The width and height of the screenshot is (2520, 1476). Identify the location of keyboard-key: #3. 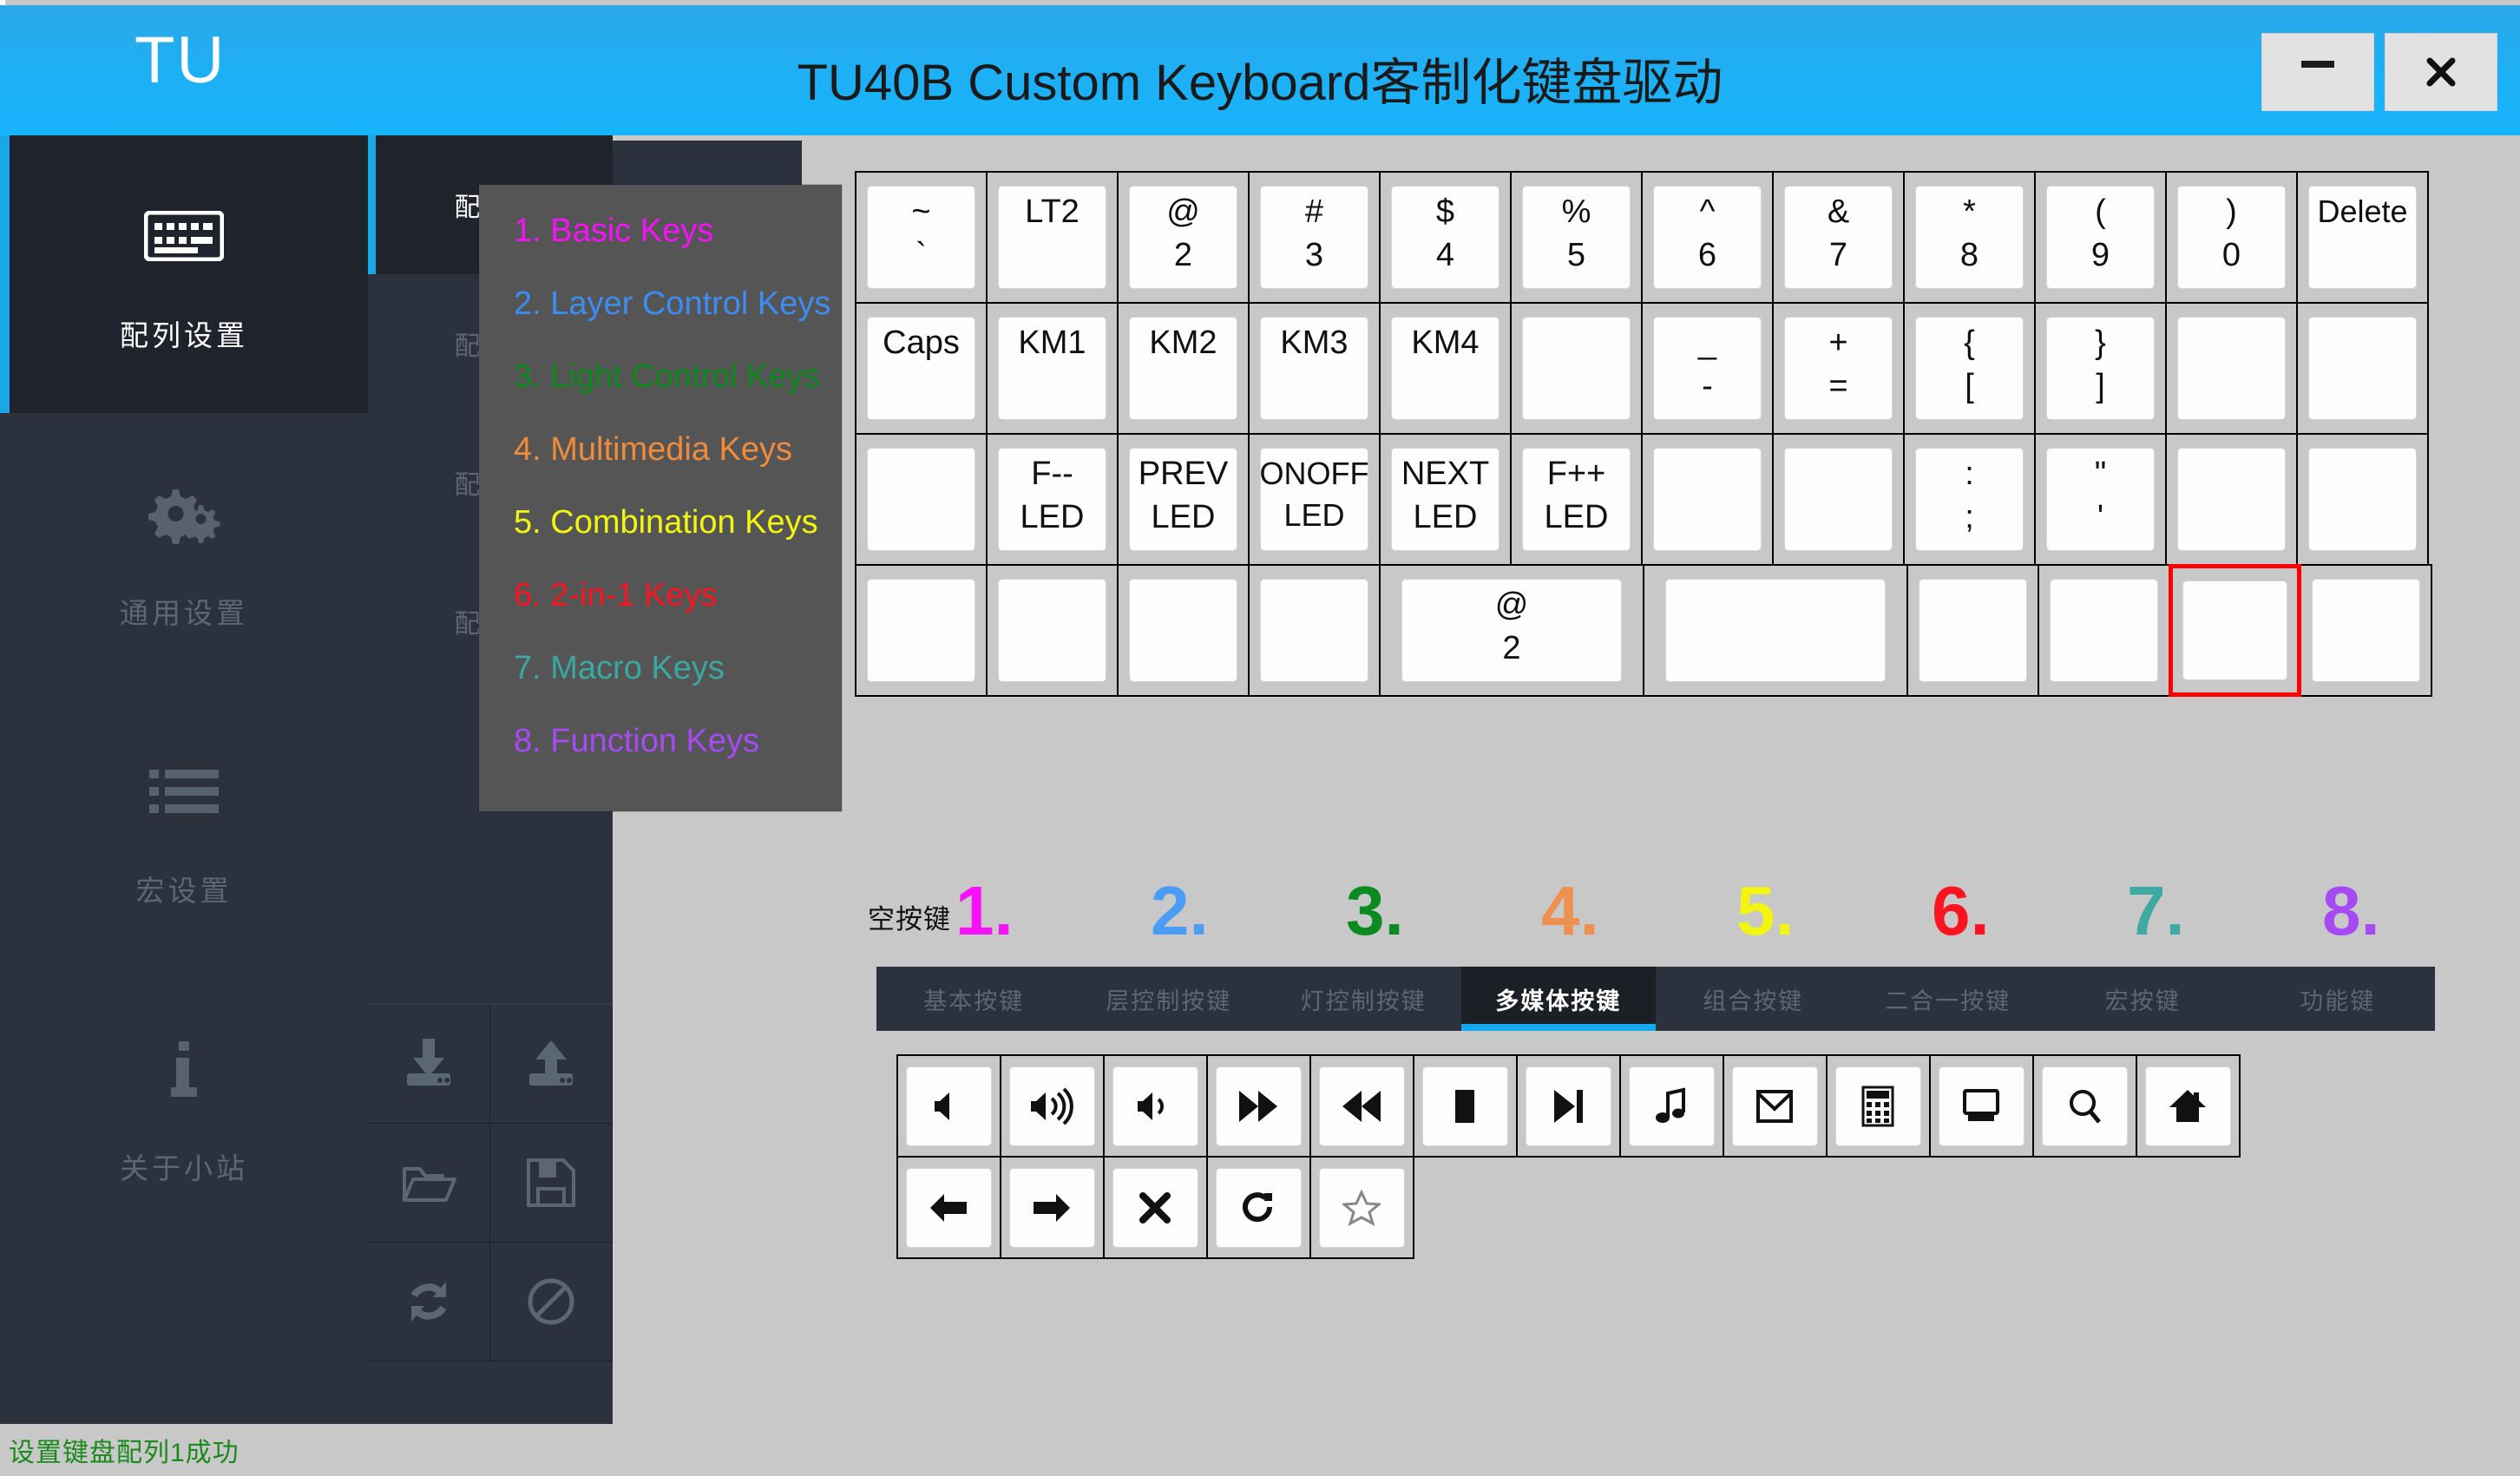
(1314, 237).